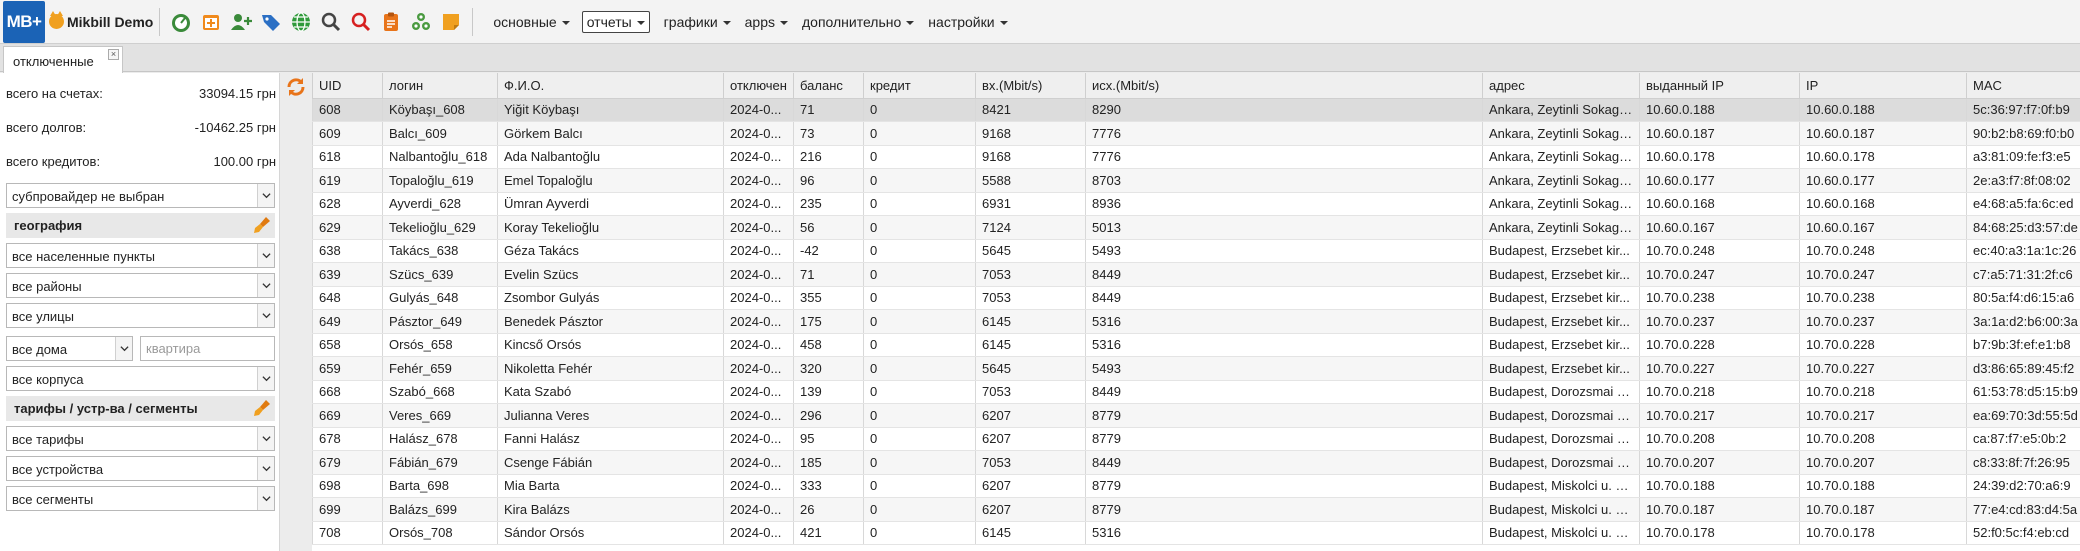 This screenshot has width=2080, height=551. Describe the element at coordinates (1284, 180) in the screenshot. I see `cell-tx: 8703` at that location.